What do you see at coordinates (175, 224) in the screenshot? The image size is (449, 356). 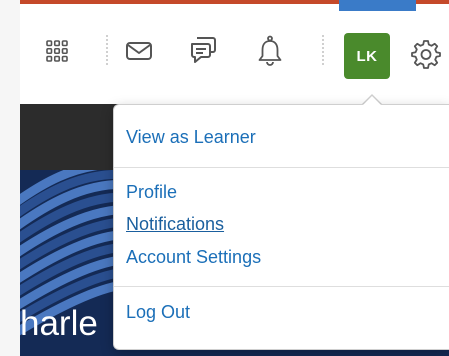 I see `menu-item-notifications: Notifications` at bounding box center [175, 224].